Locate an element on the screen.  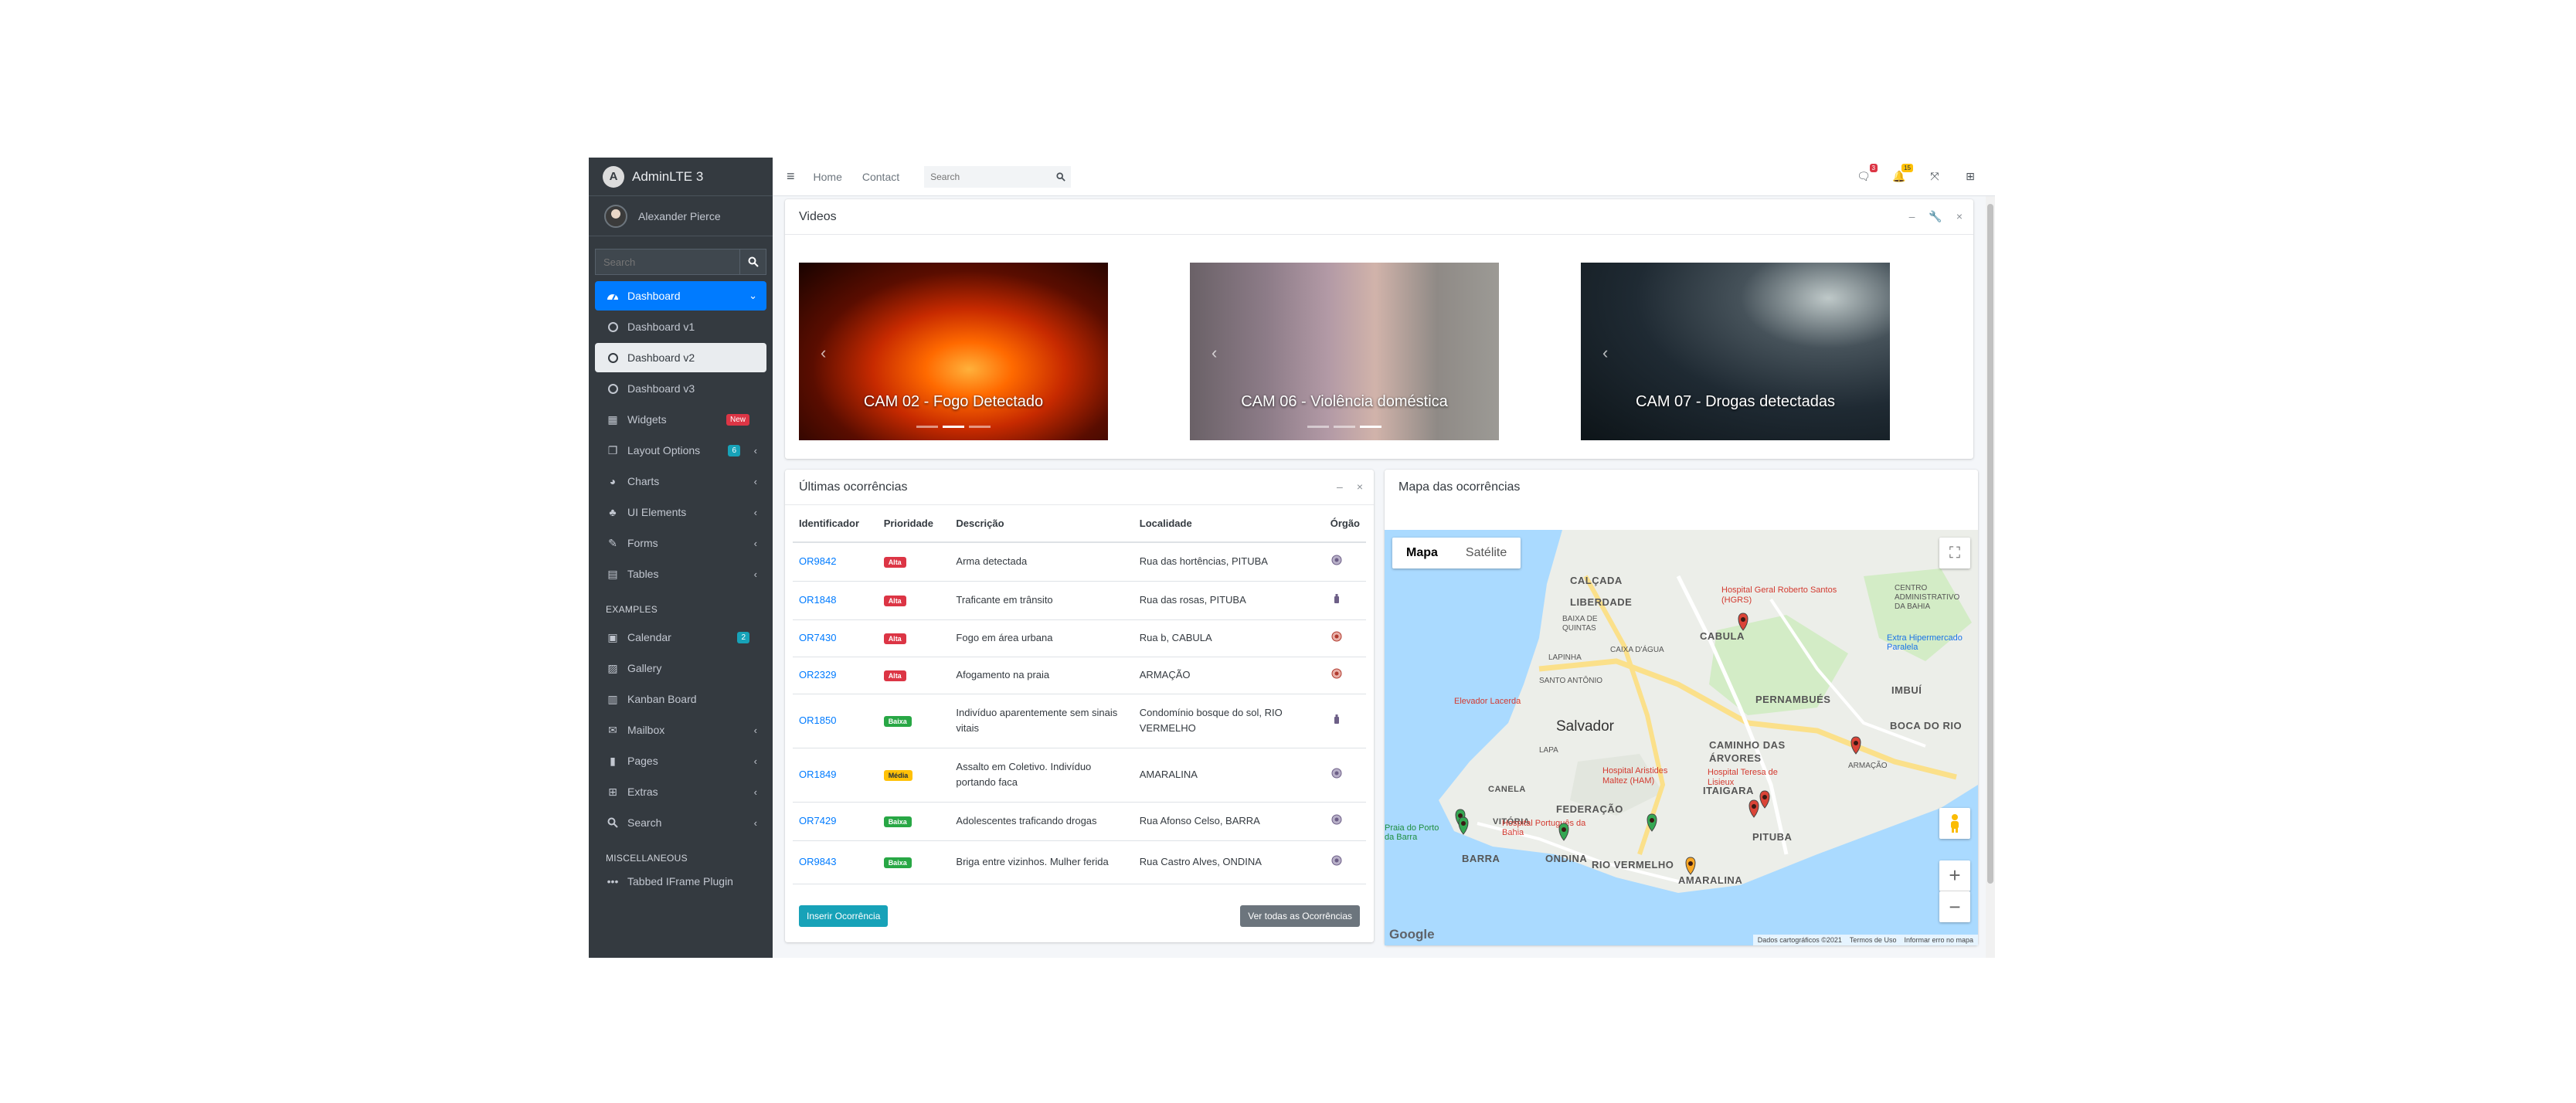
map-poi: Hospital Teresa de Lisieux is located at coordinates (1750, 778).